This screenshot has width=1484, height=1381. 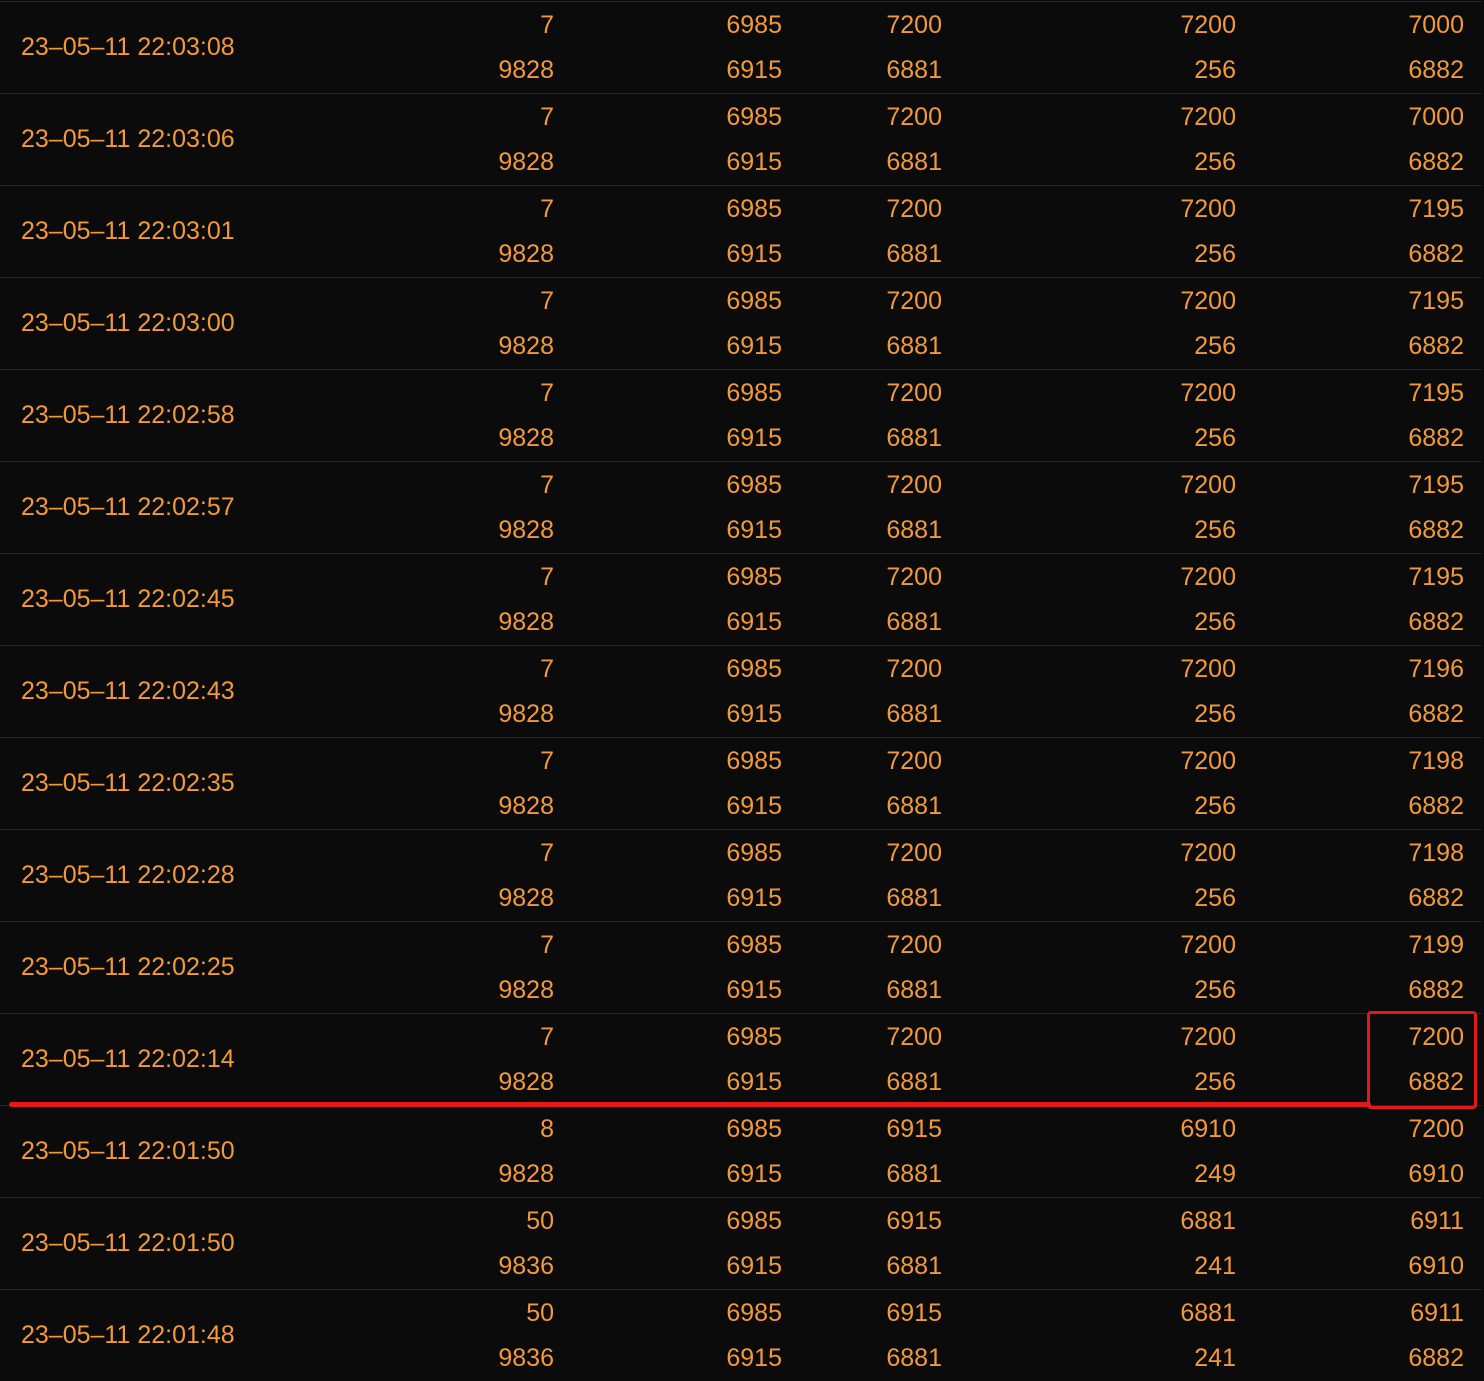 What do you see at coordinates (128, 1151) in the screenshot?
I see `row-timestamp: 23–05–11 22:01:50` at bounding box center [128, 1151].